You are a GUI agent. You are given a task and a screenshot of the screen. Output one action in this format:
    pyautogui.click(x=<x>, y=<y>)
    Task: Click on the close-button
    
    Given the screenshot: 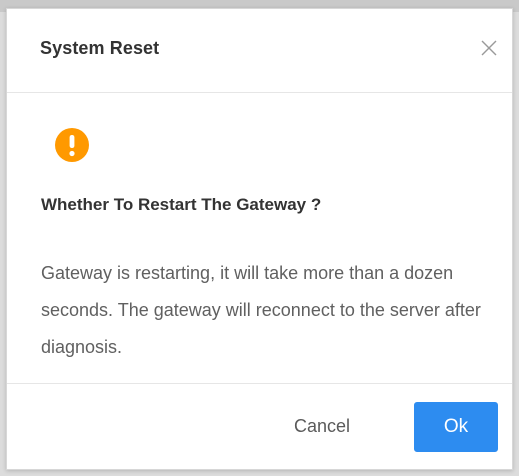 What is the action you would take?
    pyautogui.click(x=489, y=48)
    